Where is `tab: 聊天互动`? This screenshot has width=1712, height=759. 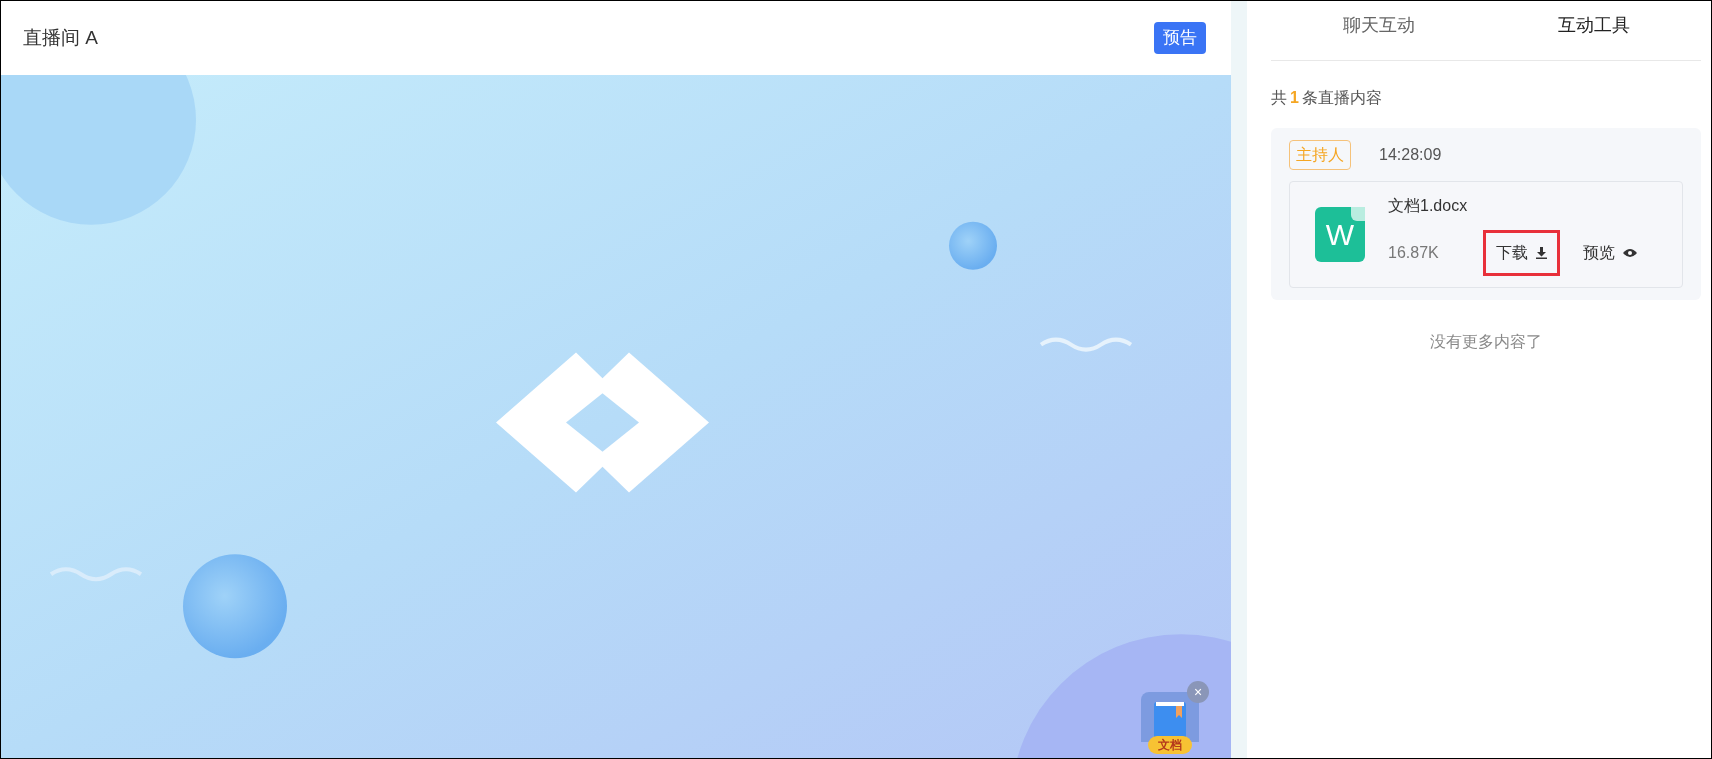 tab: 聊天互动 is located at coordinates (1378, 25).